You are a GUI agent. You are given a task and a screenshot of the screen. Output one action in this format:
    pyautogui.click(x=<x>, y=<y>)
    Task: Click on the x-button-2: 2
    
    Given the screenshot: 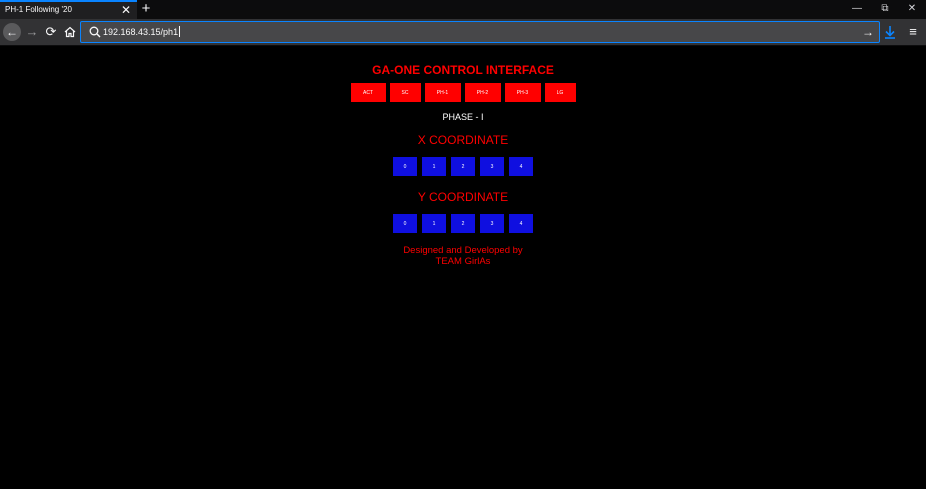 What is the action you would take?
    pyautogui.click(x=463, y=166)
    